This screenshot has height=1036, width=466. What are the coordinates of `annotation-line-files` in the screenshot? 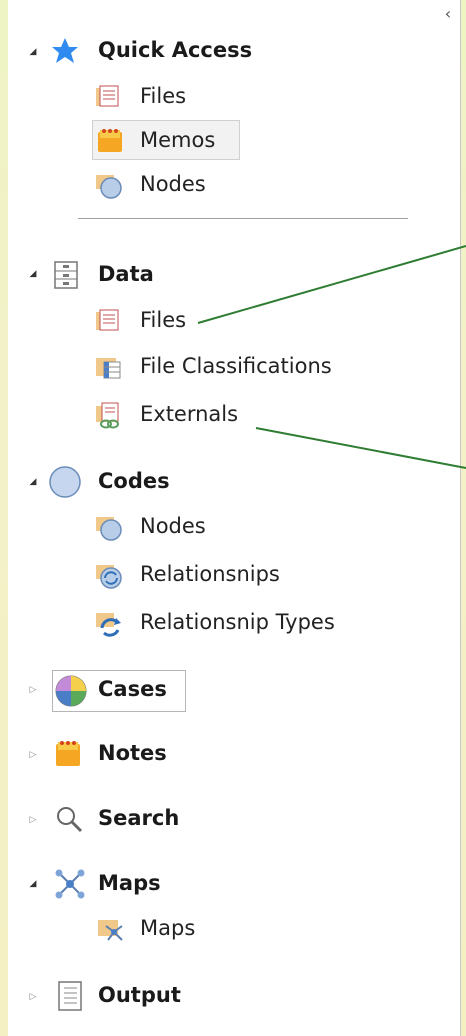 It's located at (331, 284).